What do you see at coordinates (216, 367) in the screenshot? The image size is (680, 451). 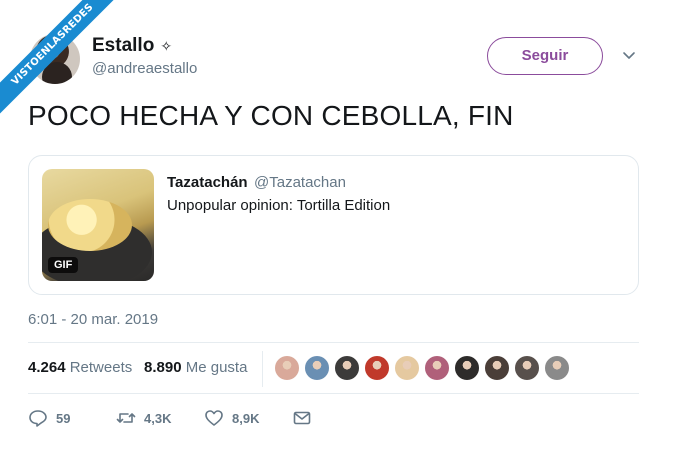 I see `likes-label: Me gusta` at bounding box center [216, 367].